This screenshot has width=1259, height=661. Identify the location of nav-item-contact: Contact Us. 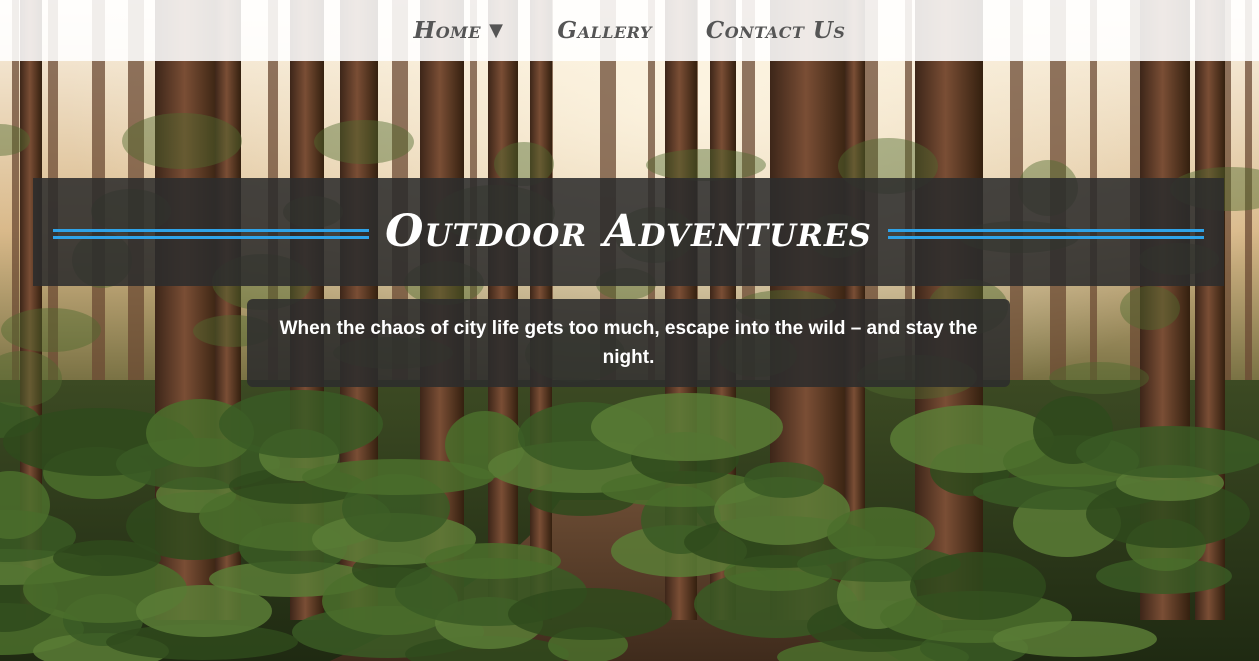
(776, 30).